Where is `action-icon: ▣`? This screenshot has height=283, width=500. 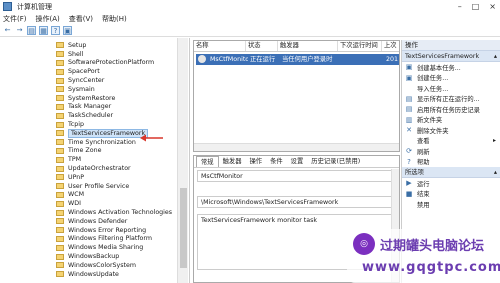
action-icon: ▣ is located at coordinates (409, 77).